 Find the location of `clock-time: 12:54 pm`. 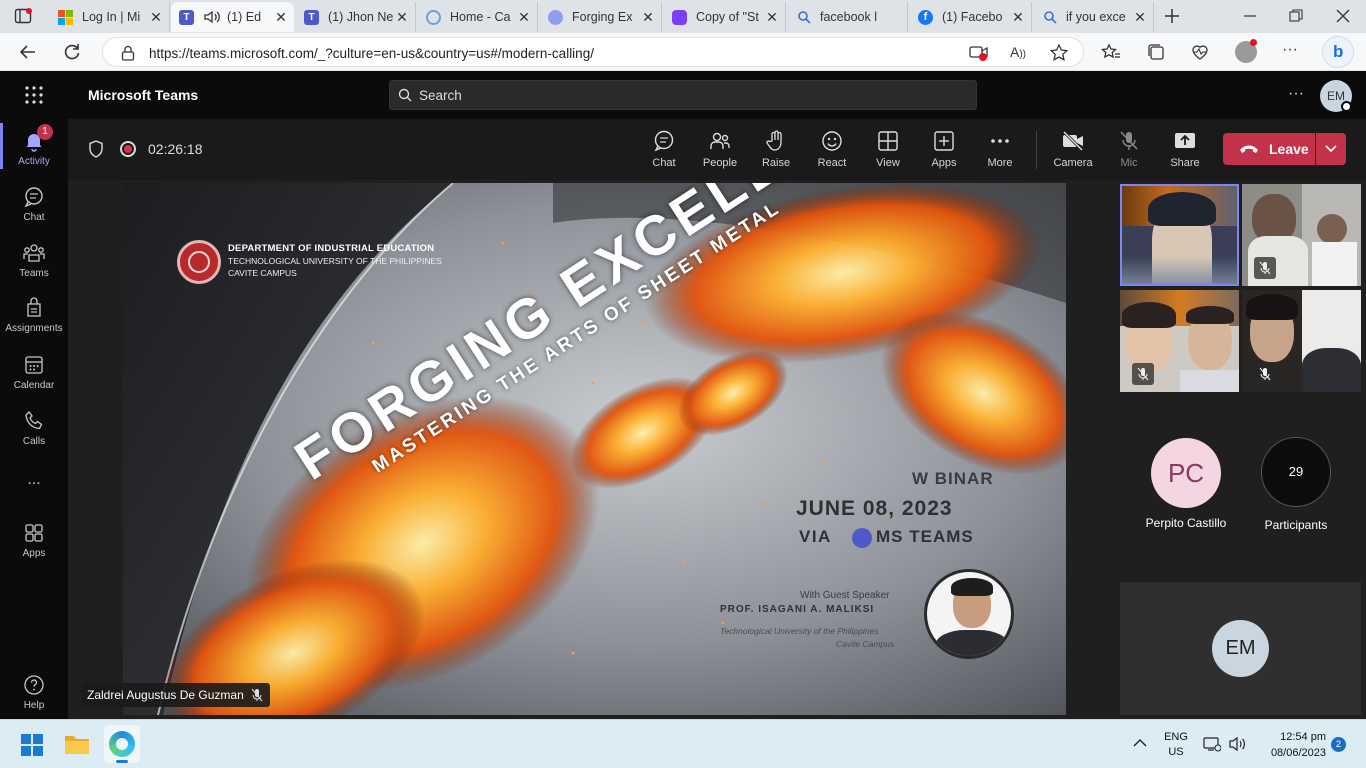

clock-time: 12:54 pm is located at coordinates (1303, 737).